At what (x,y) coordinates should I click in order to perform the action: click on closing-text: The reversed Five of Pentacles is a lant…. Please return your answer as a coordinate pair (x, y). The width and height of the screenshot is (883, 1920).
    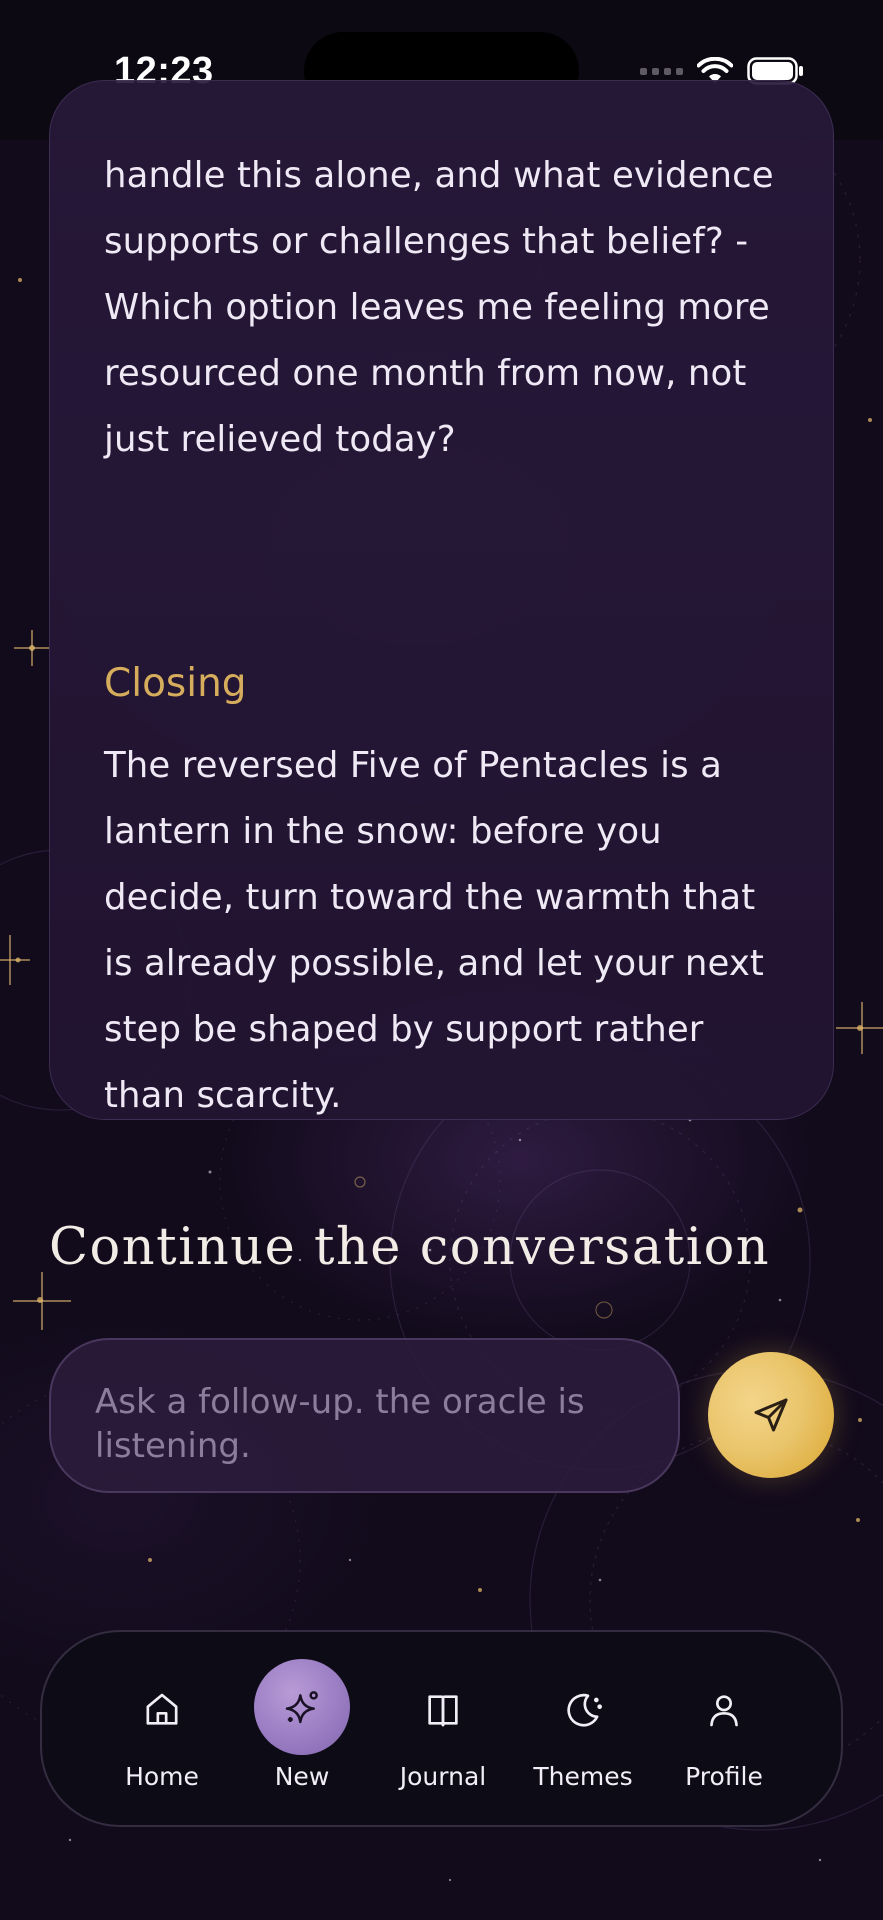
    Looking at the image, I should click on (434, 930).